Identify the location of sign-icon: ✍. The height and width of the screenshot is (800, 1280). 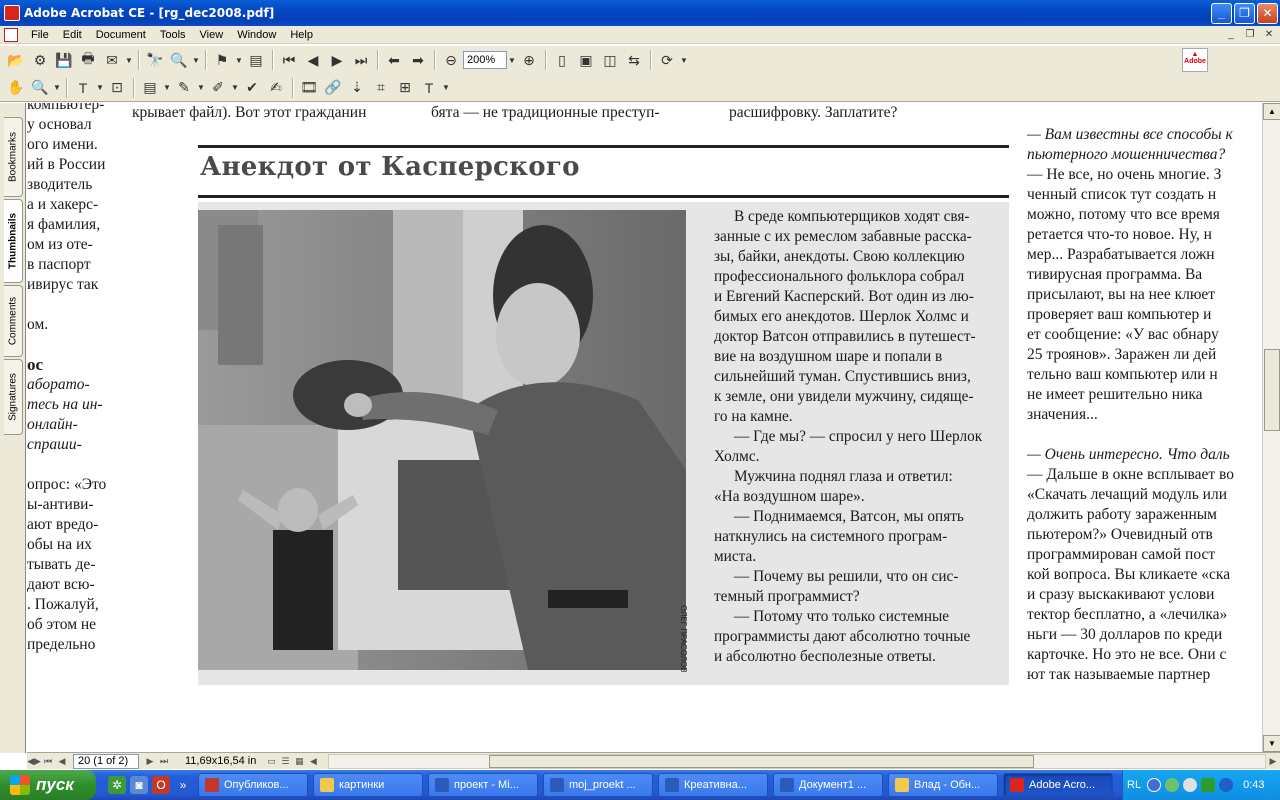
(276, 88).